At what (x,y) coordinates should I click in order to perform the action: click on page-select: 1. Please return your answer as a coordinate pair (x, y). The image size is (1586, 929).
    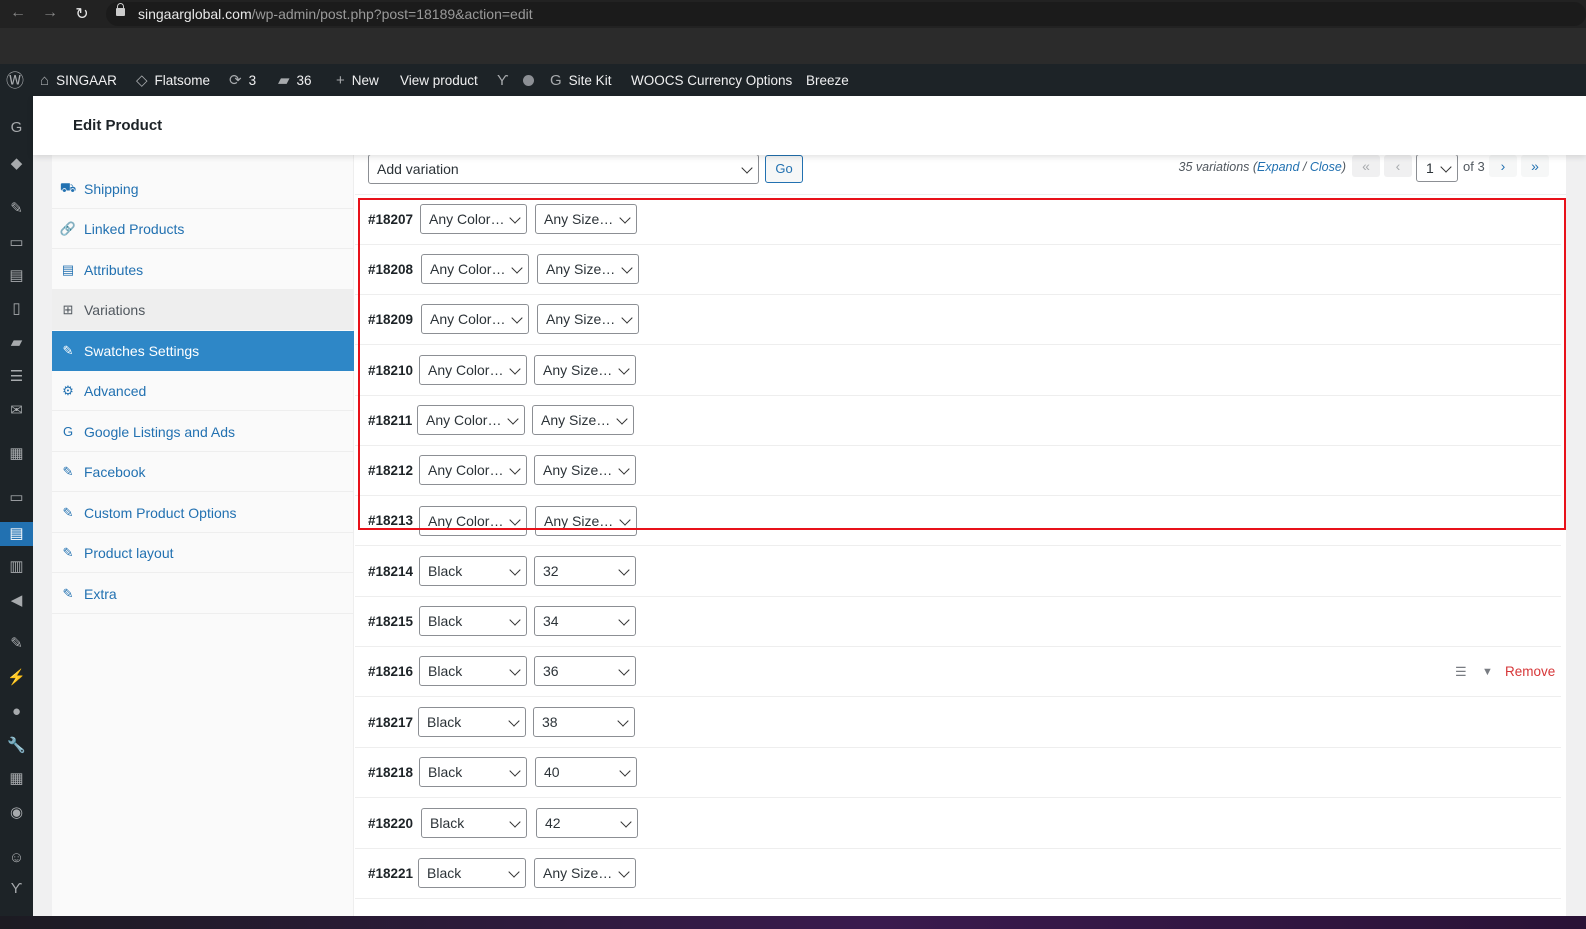
    Looking at the image, I should click on (1437, 168).